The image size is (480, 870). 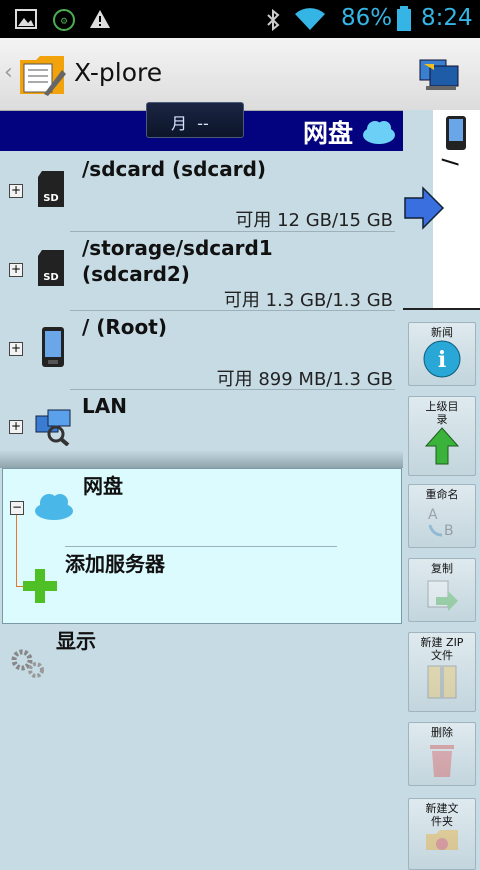 What do you see at coordinates (449, 531) in the screenshot?
I see `svg-text: B` at bounding box center [449, 531].